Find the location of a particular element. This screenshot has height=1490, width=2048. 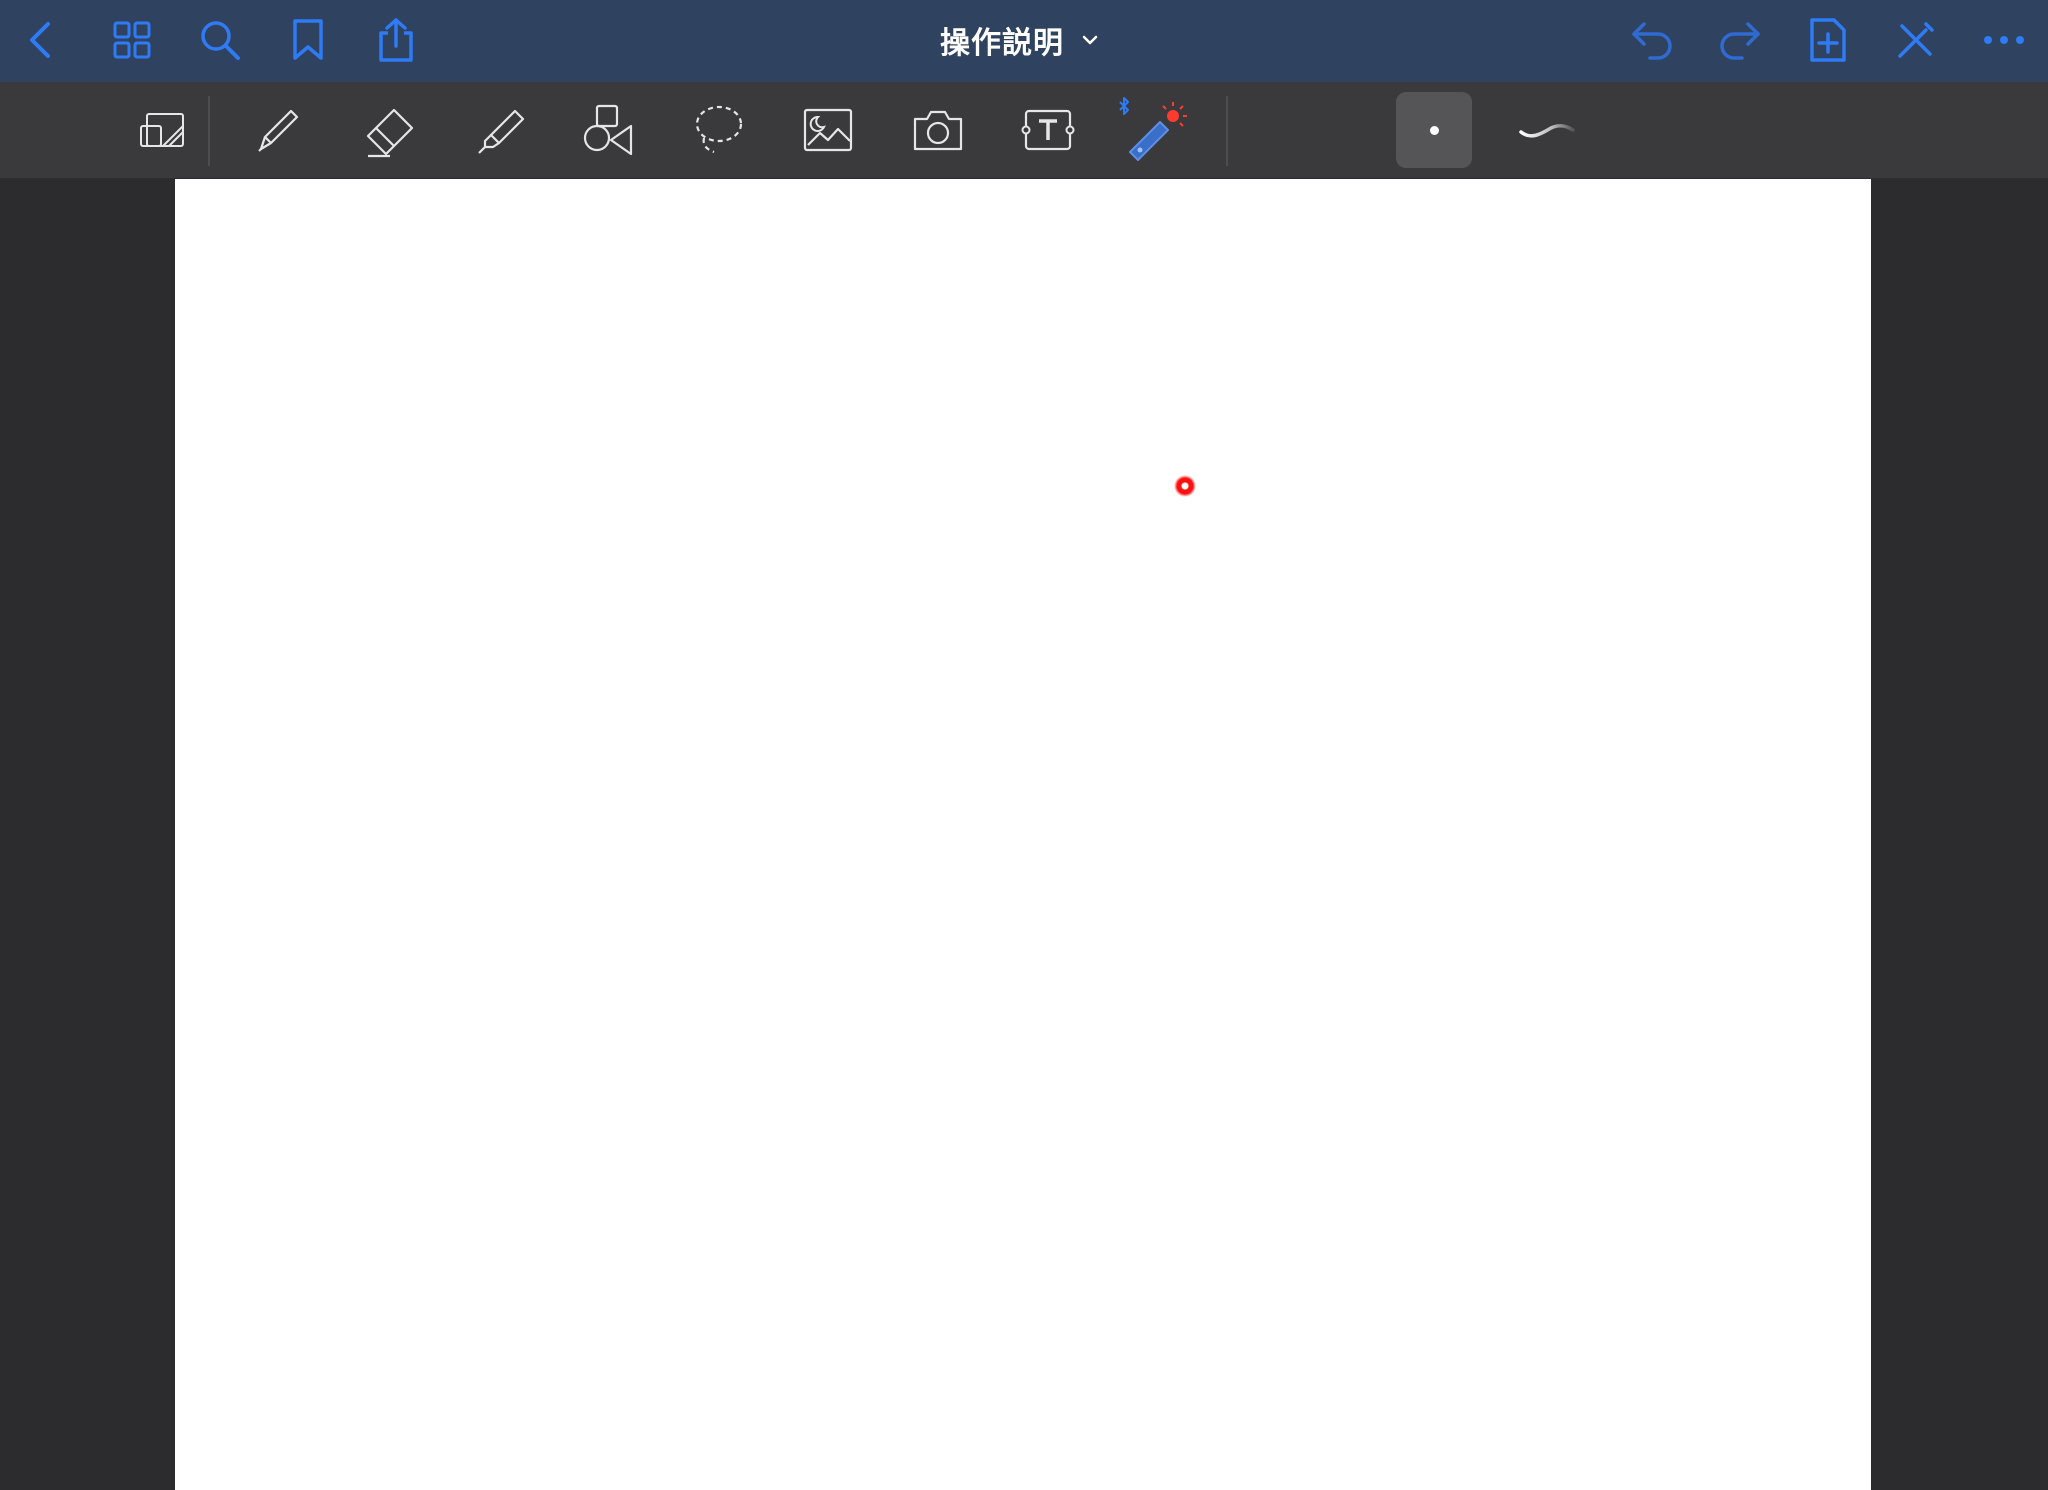

undo-button is located at coordinates (1652, 40).